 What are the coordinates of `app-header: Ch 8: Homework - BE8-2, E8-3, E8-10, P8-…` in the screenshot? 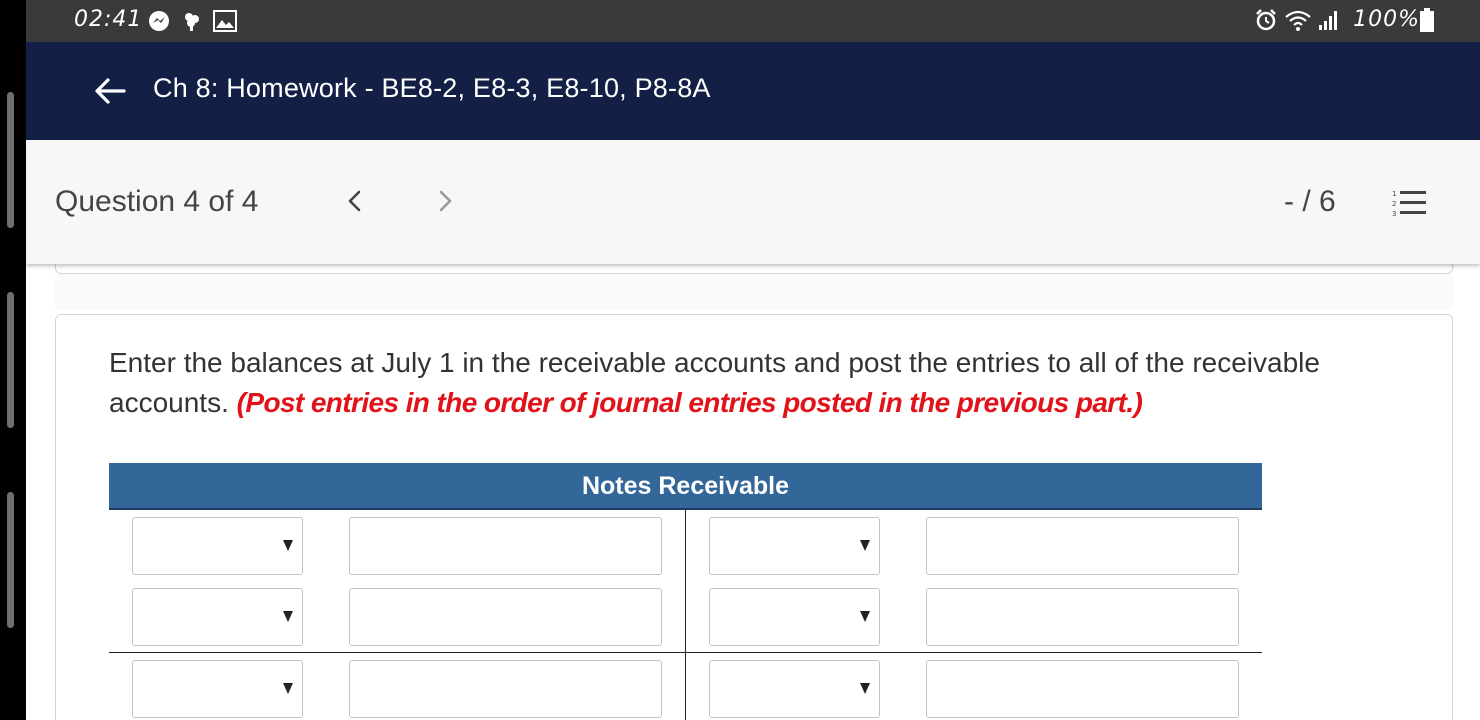 It's located at (753, 91).